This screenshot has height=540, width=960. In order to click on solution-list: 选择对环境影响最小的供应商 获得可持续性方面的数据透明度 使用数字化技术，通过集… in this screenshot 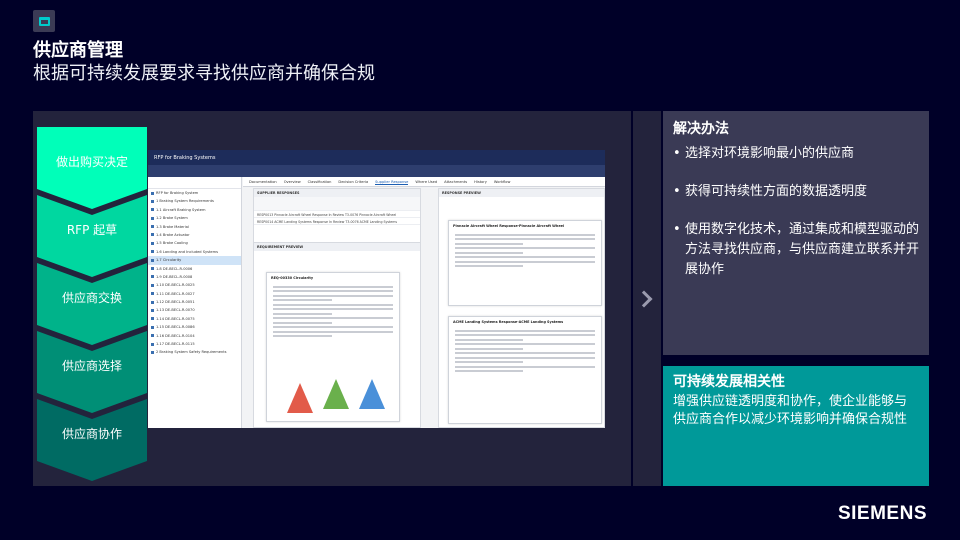, I will do `click(796, 212)`.